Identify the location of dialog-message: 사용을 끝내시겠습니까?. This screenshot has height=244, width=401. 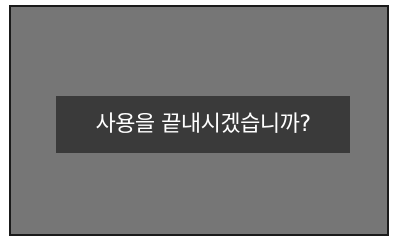
(203, 124).